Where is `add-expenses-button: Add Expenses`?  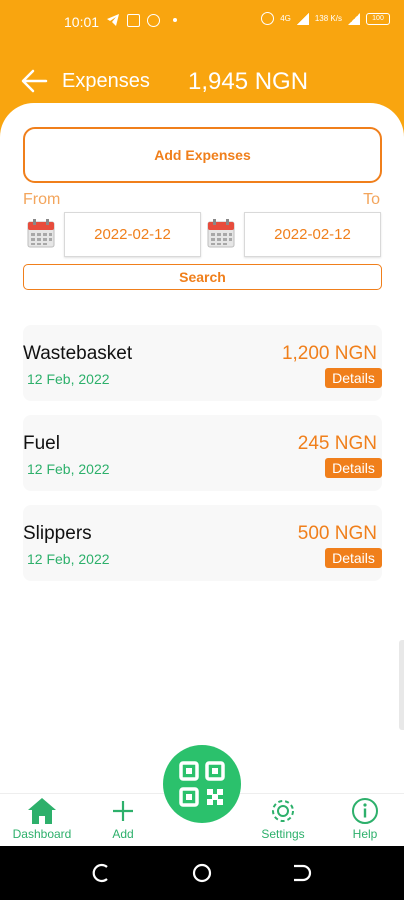 add-expenses-button: Add Expenses is located at coordinates (202, 155).